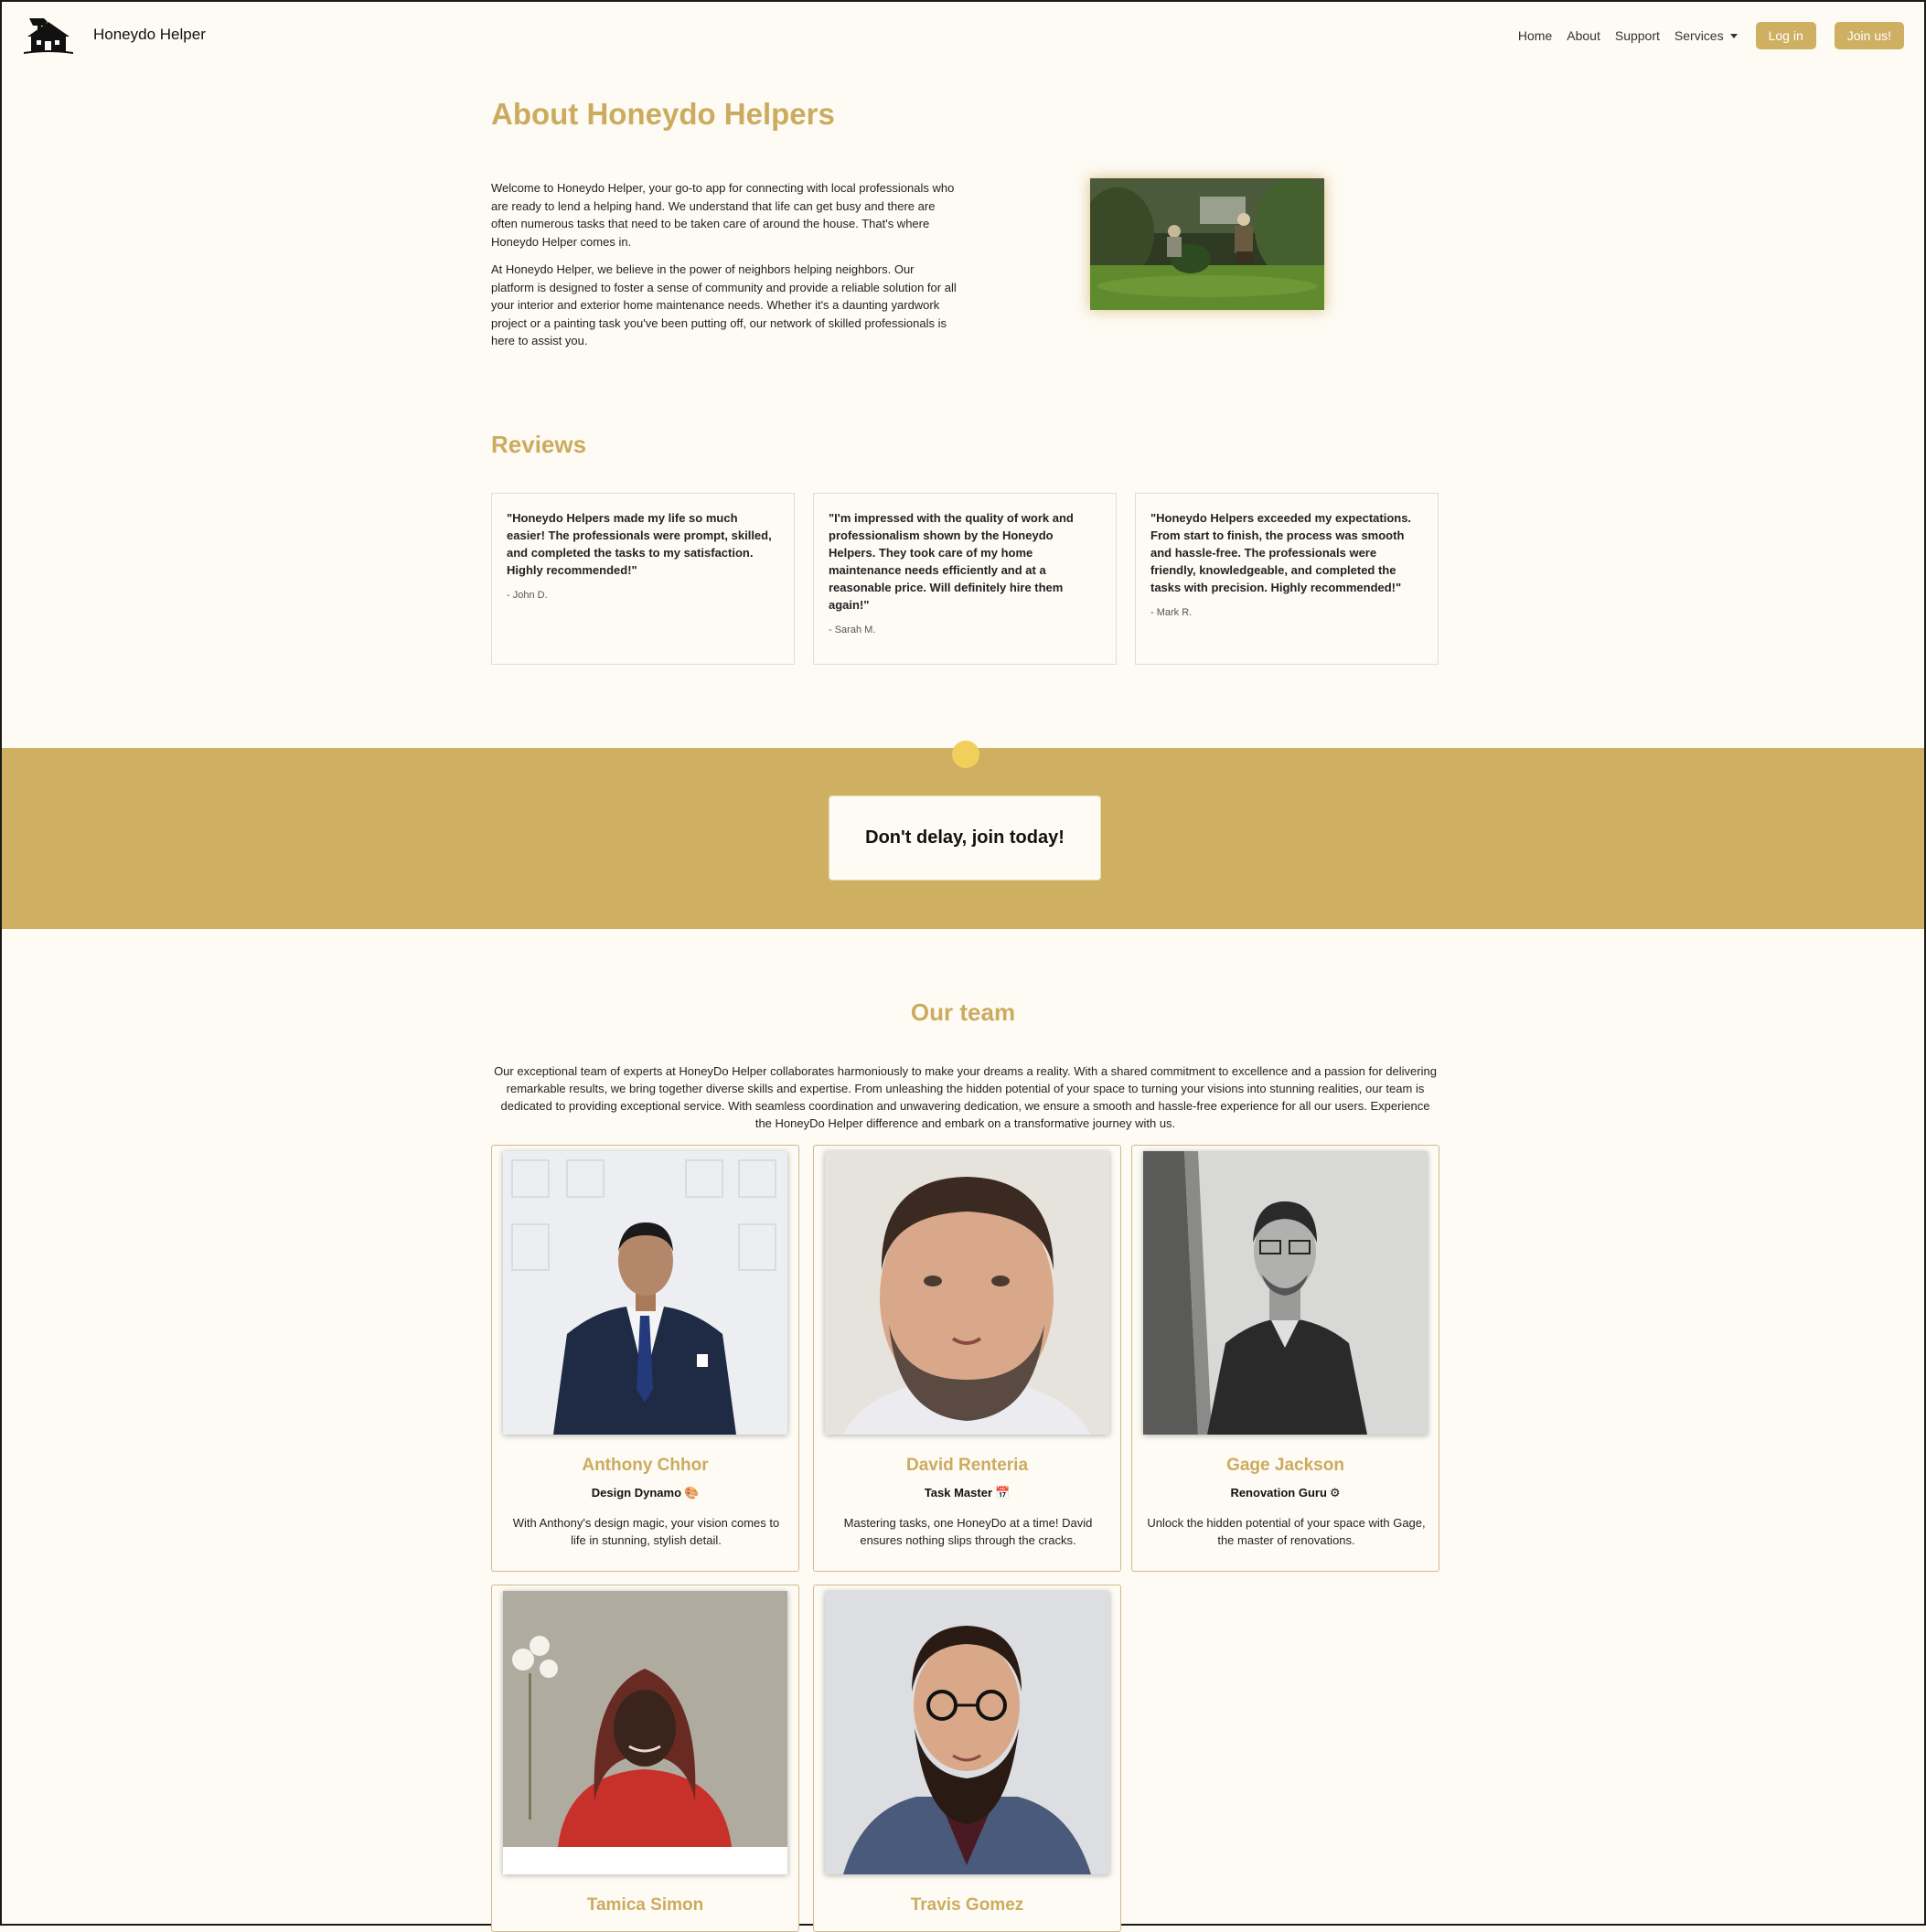 The width and height of the screenshot is (1926, 1932). What do you see at coordinates (645, 1905) in the screenshot?
I see `member-name: Tamica Simon` at bounding box center [645, 1905].